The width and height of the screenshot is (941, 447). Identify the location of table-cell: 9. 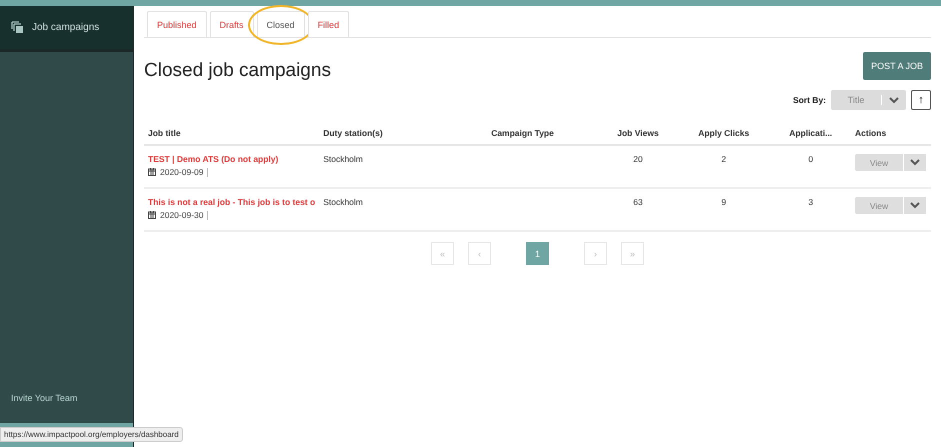
(723, 202).